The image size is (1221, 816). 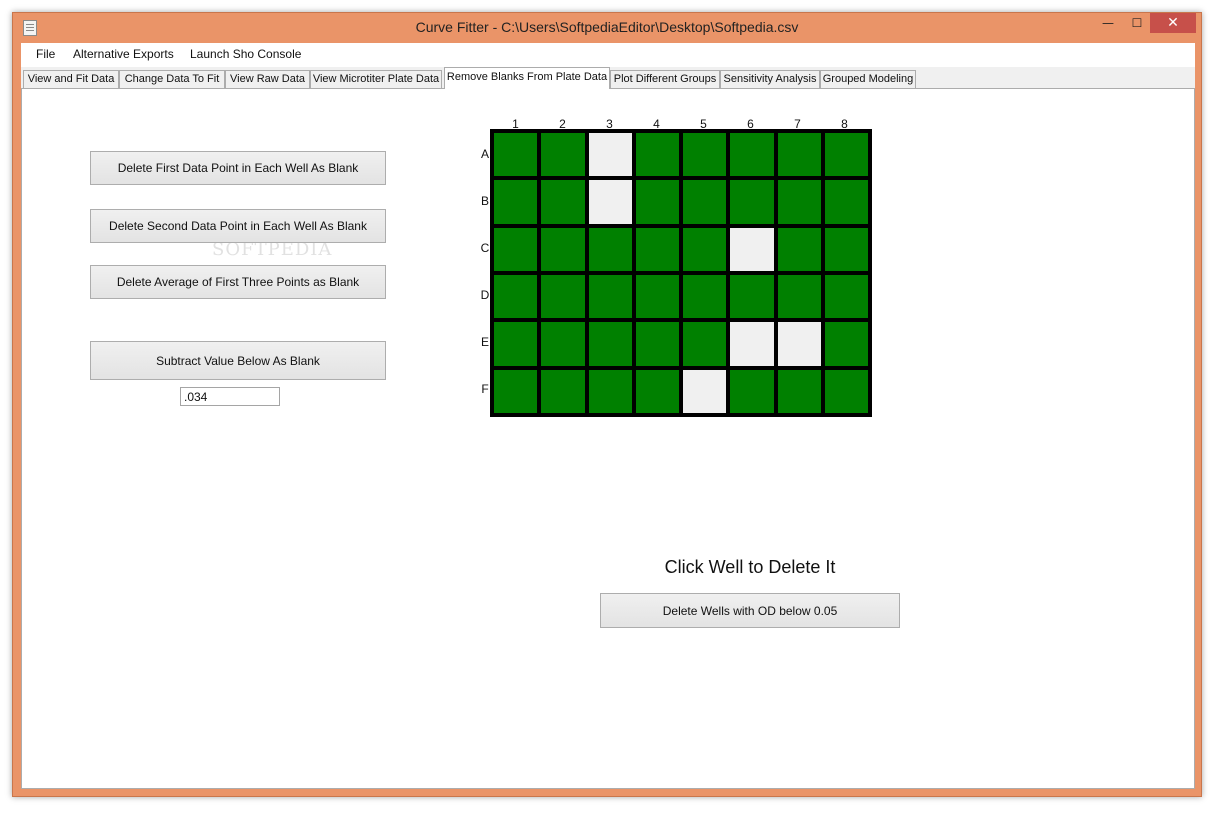 What do you see at coordinates (657, 391) in the screenshot?
I see `well-f4` at bounding box center [657, 391].